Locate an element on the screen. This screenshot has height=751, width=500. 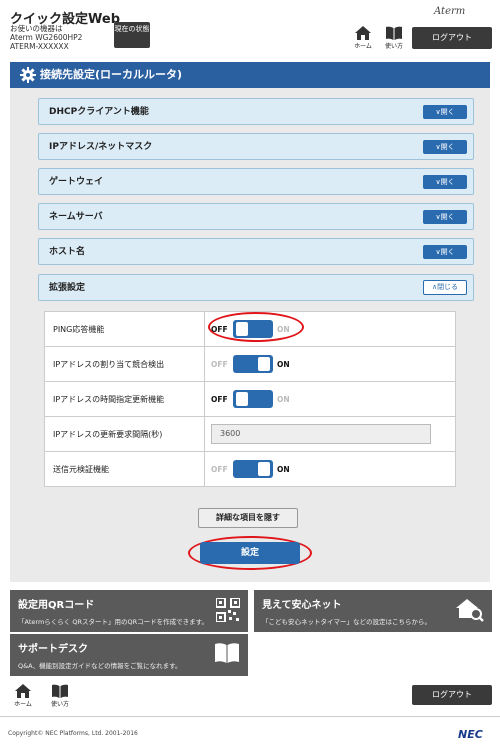
row-label: IPアドレスの割り当て競合検出 is located at coordinates (124, 364).